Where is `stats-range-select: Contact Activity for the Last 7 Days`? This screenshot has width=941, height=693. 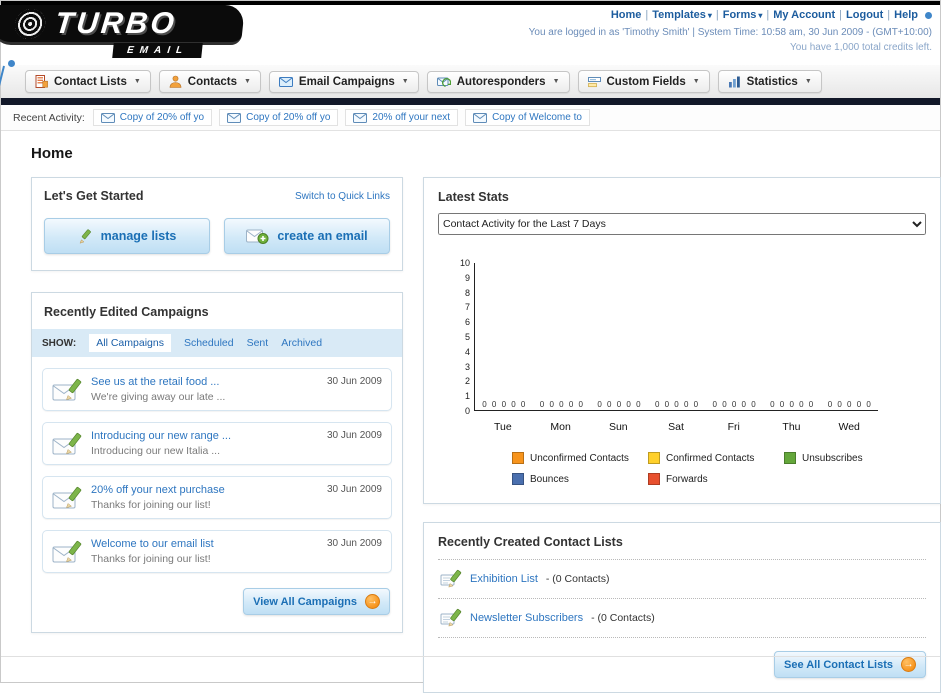
stats-range-select: Contact Activity for the Last 7 Days is located at coordinates (682, 224).